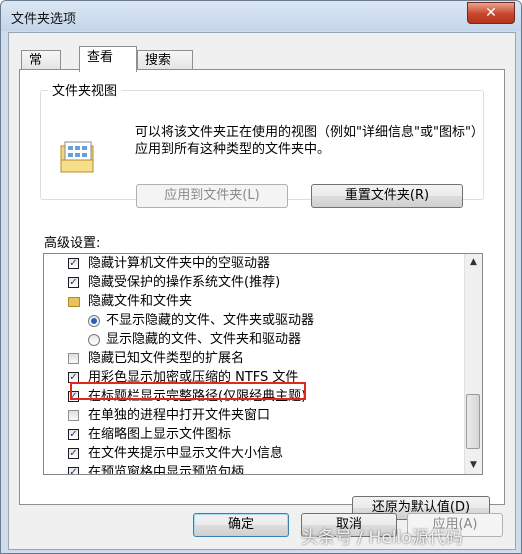 The height and width of the screenshot is (554, 522). What do you see at coordinates (184, 282) in the screenshot?
I see `list-item-label: 隐藏受保护的操作系统文件(推荐)` at bounding box center [184, 282].